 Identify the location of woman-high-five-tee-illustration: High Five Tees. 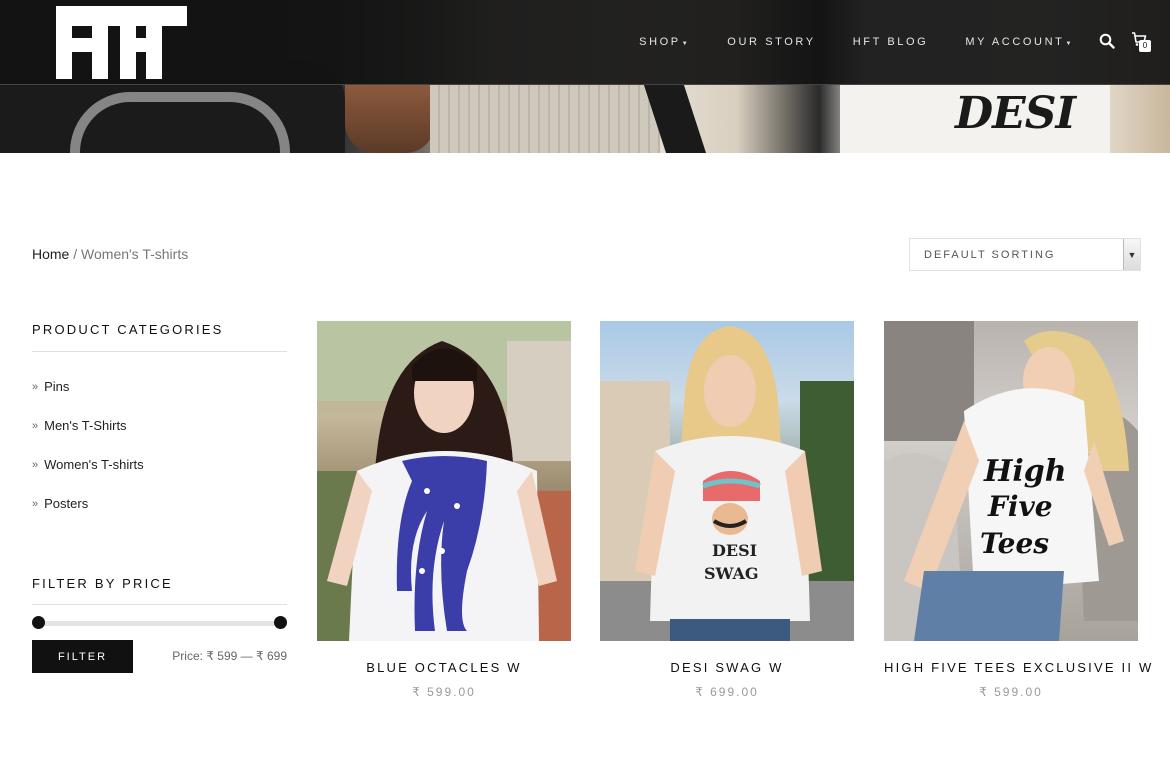
(1011, 481).